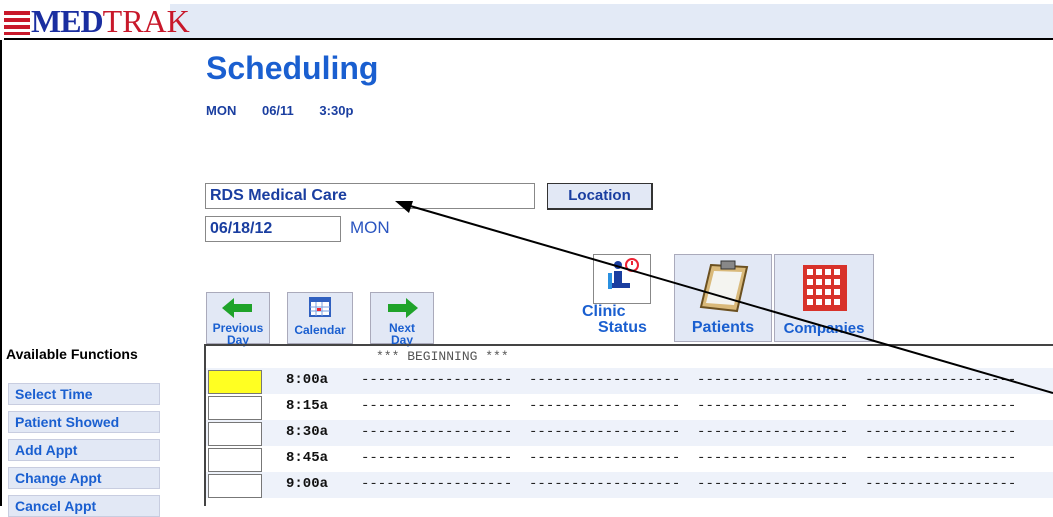 This screenshot has width=1053, height=517. I want to click on current-time: 3:30p, so click(336, 110).